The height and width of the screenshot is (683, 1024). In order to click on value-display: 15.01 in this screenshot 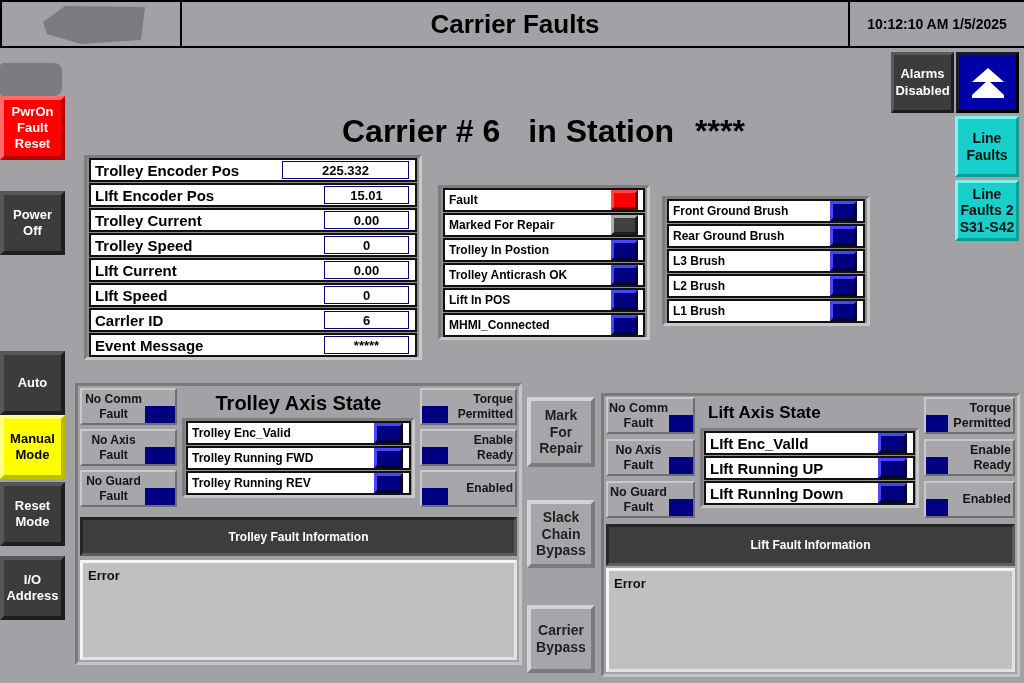, I will do `click(366, 195)`.